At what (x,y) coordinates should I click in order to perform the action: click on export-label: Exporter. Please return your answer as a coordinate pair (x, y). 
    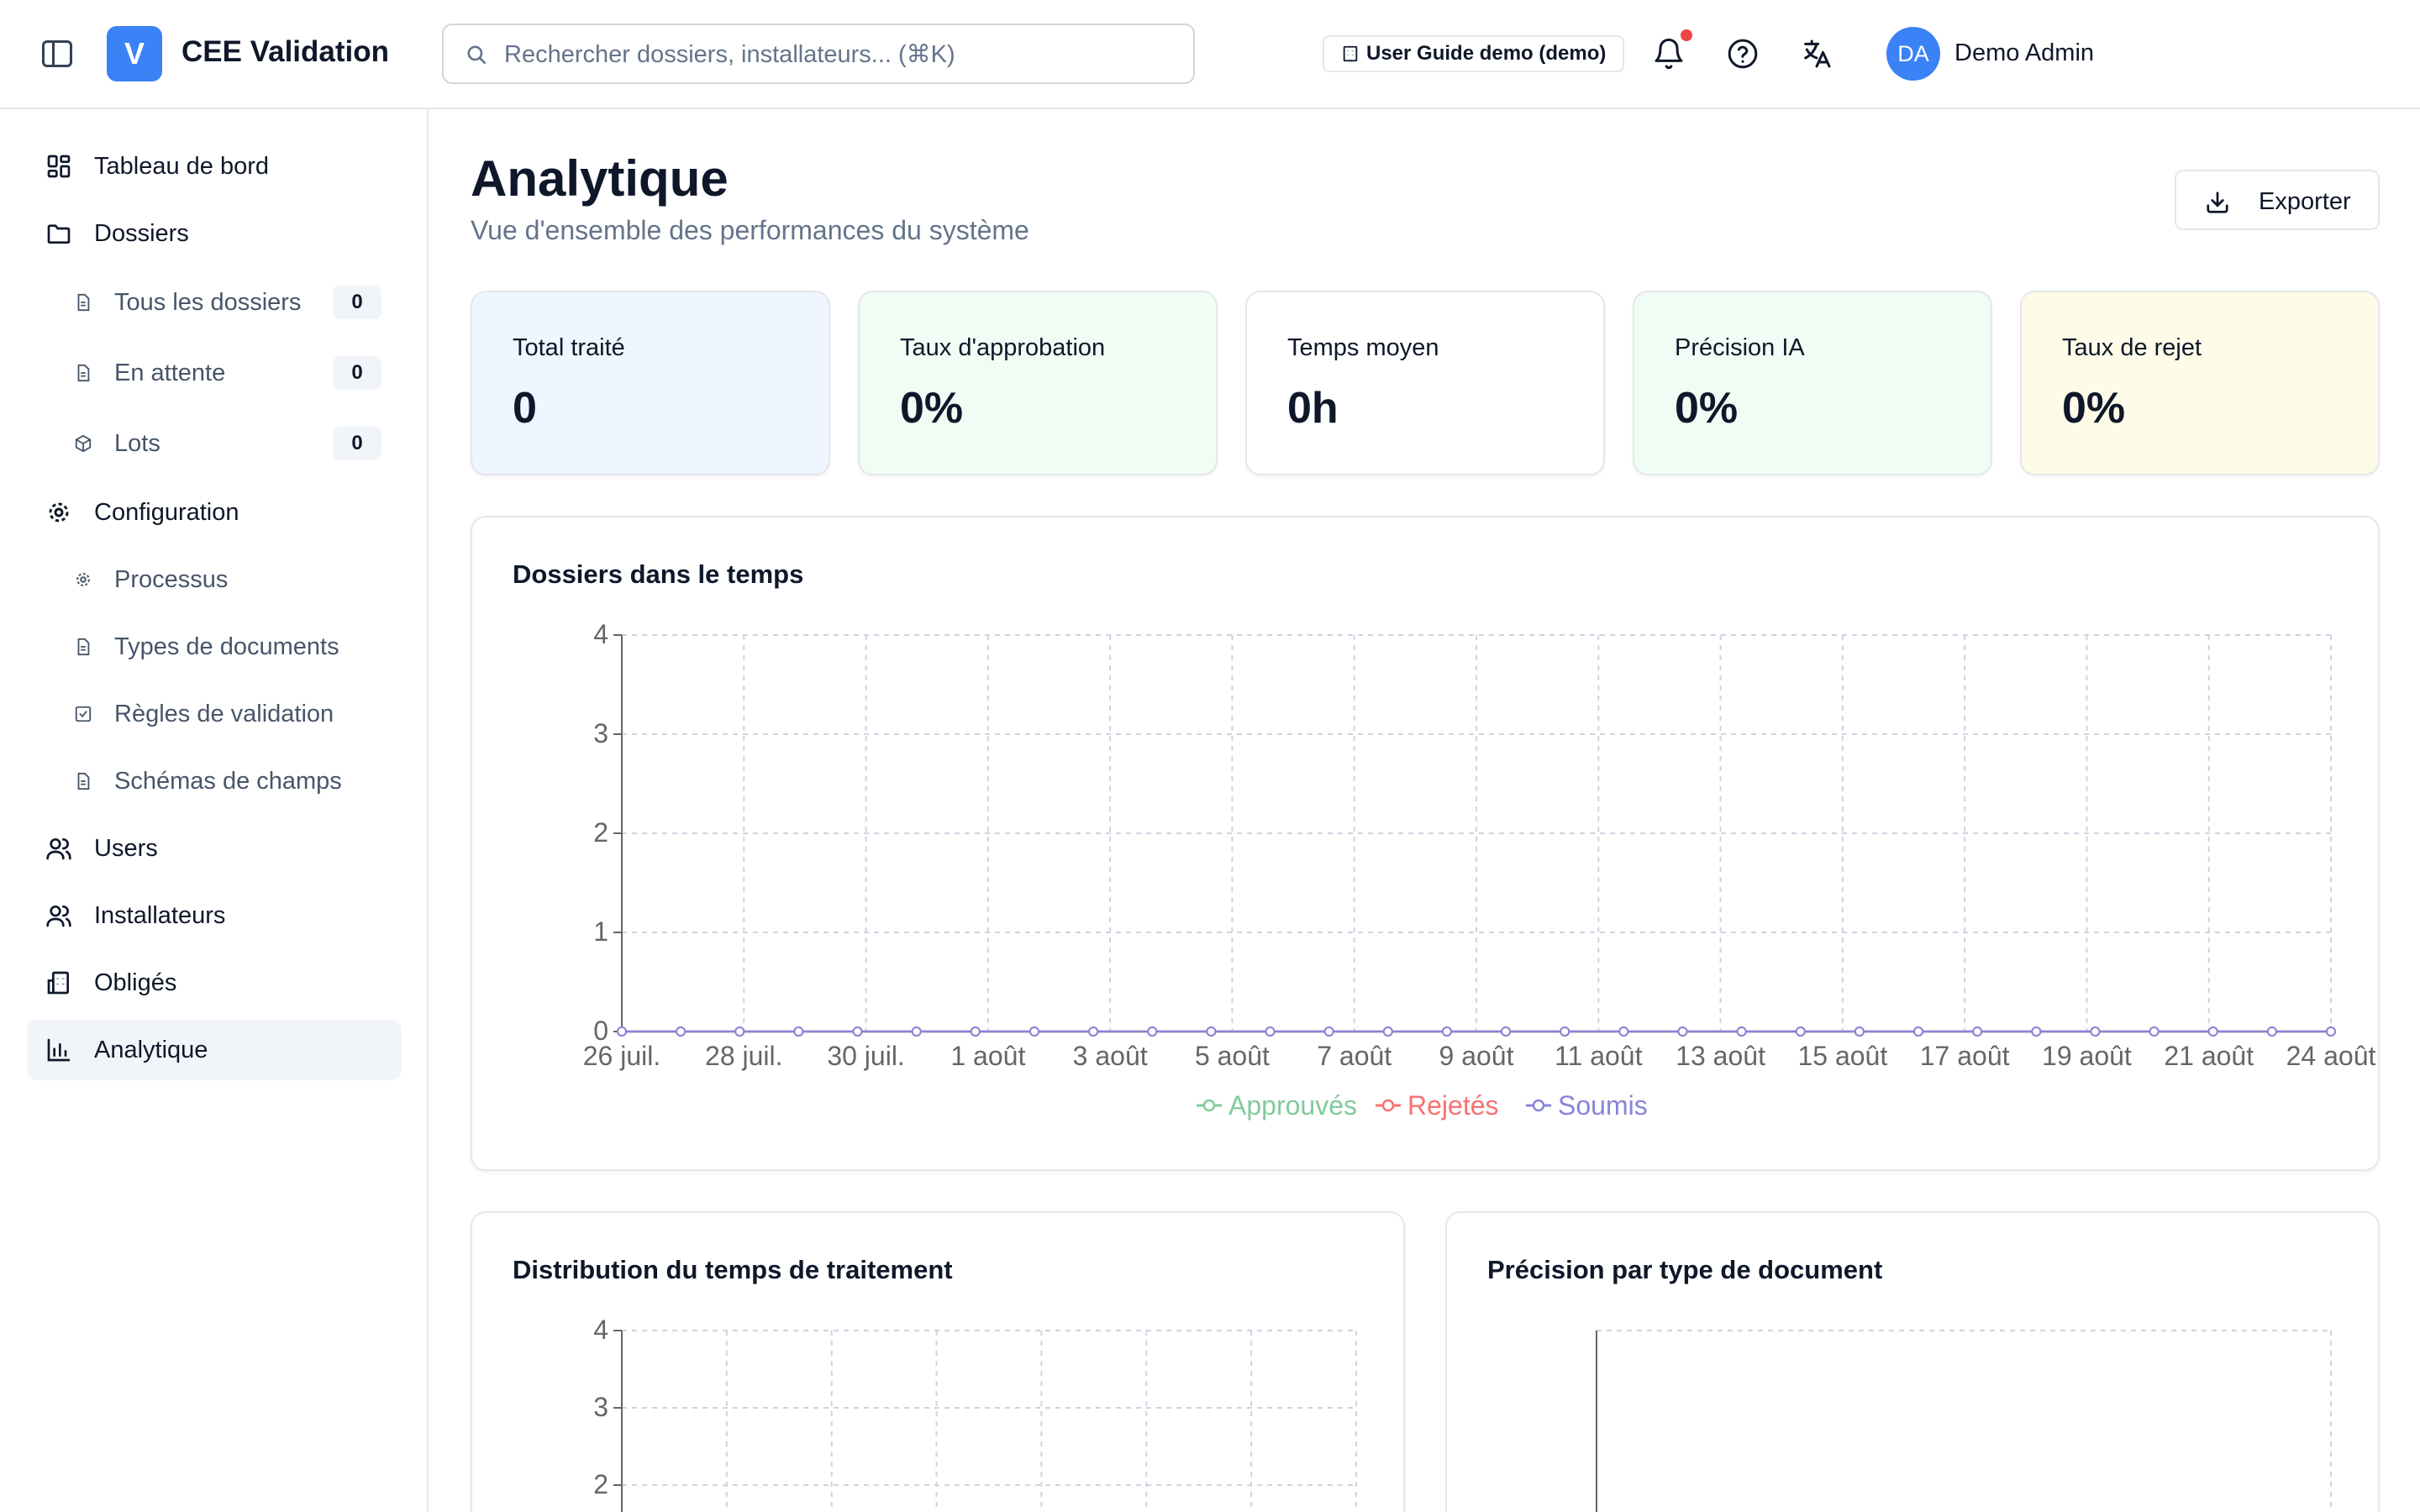
    Looking at the image, I should click on (2305, 201).